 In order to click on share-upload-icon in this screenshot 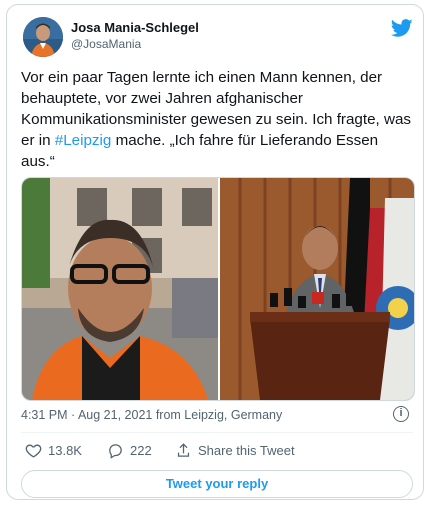, I will do `click(183, 450)`.